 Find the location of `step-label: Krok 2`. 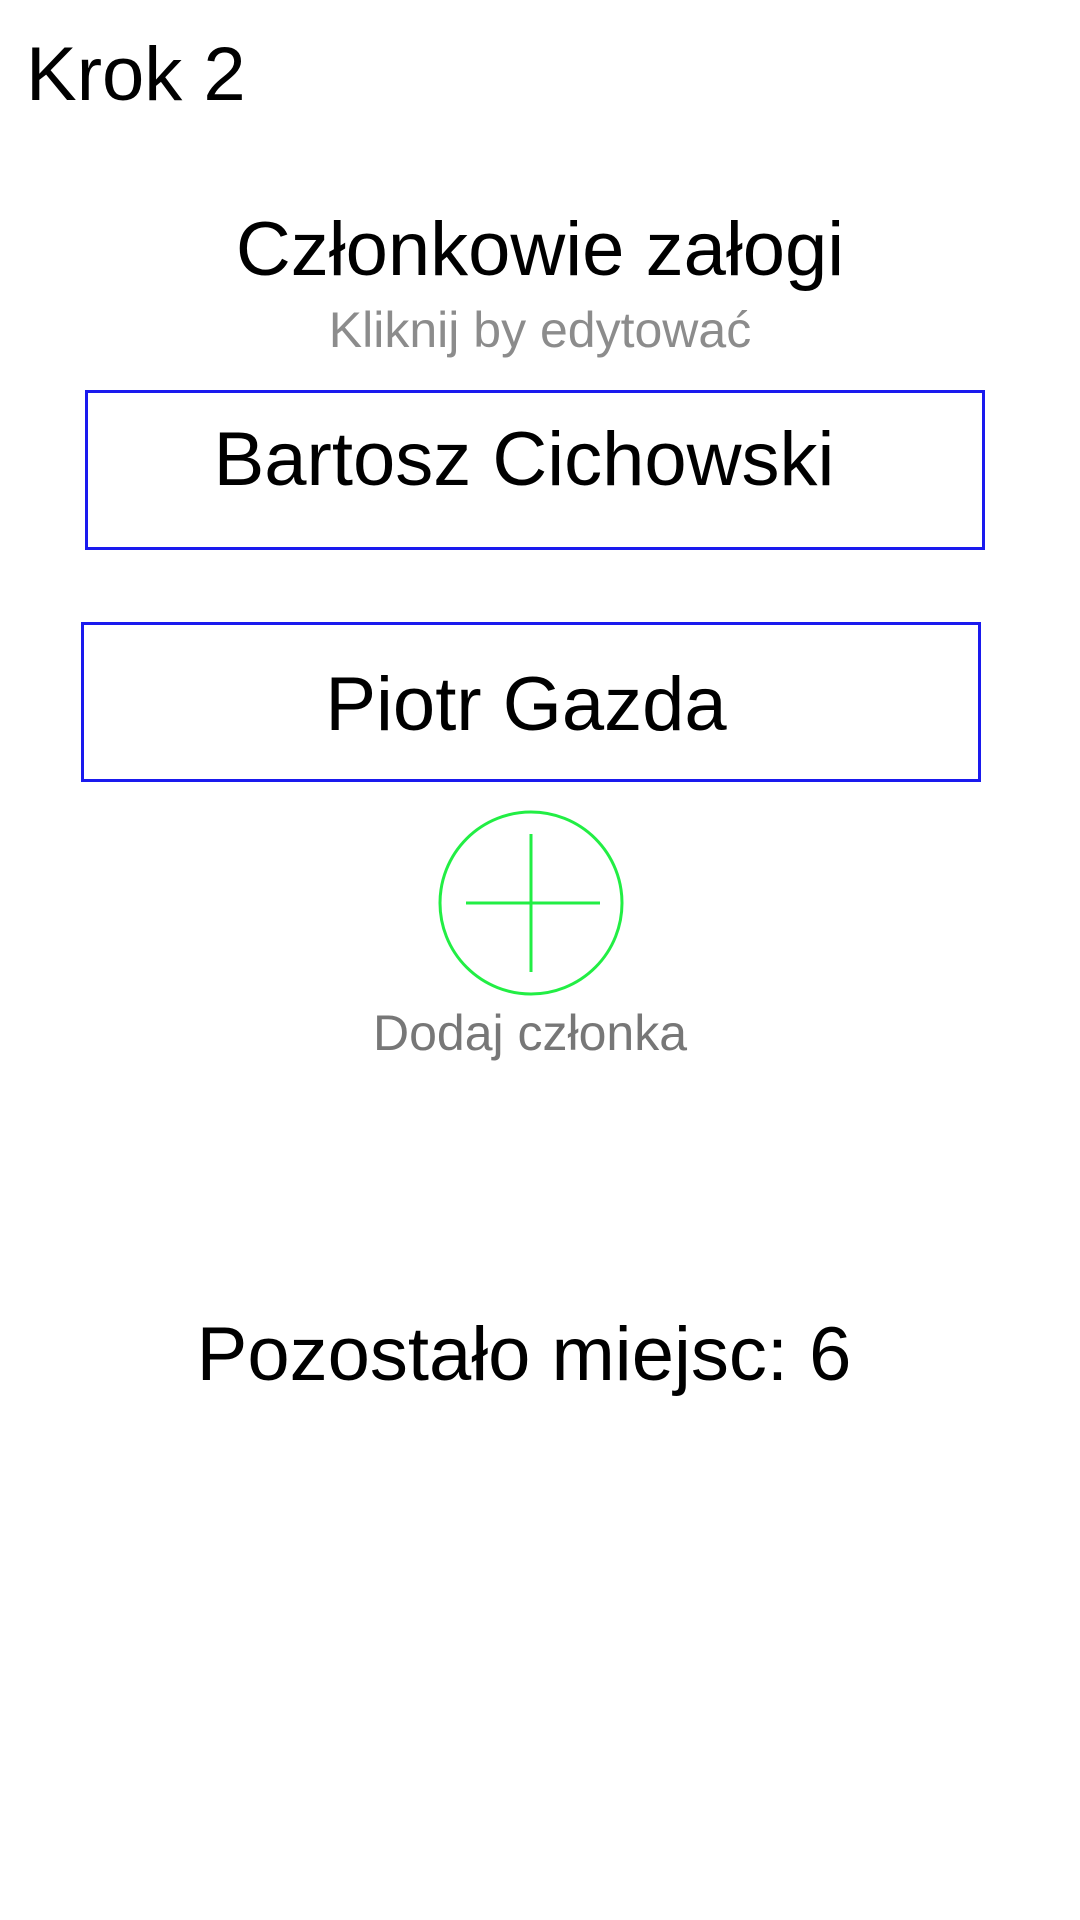

step-label: Krok 2 is located at coordinates (136, 74).